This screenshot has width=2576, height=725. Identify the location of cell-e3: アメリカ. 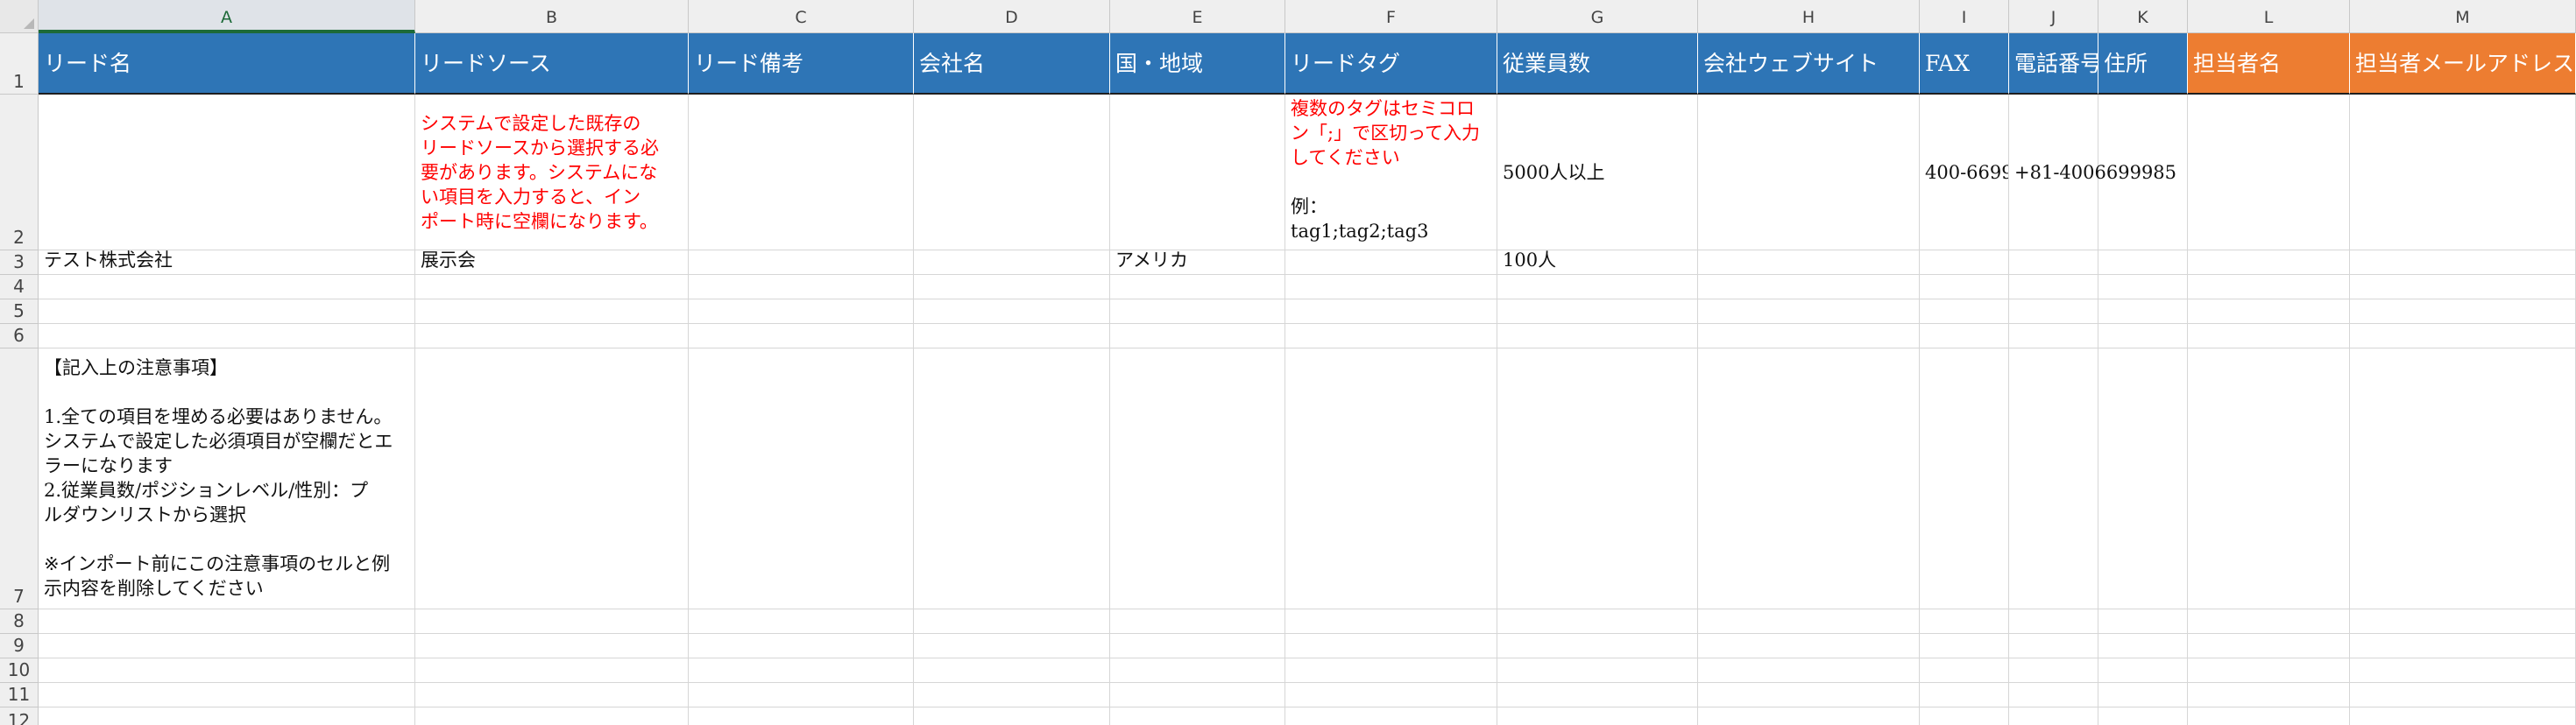
(1197, 262).